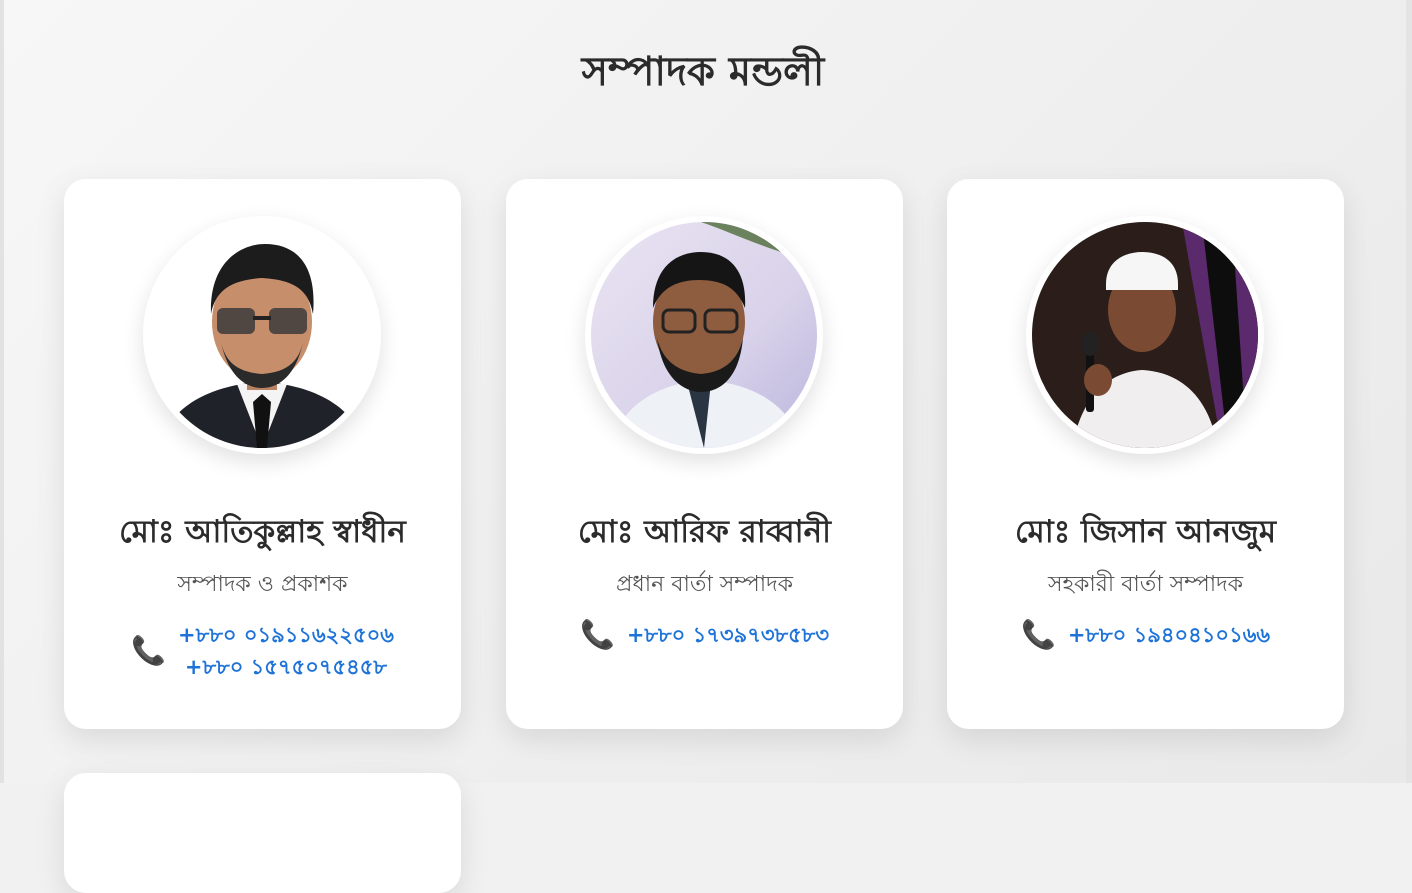 The width and height of the screenshot is (1412, 893). I want to click on member-role: প্রধান বার্তা সম্পাদক, so click(704, 584).